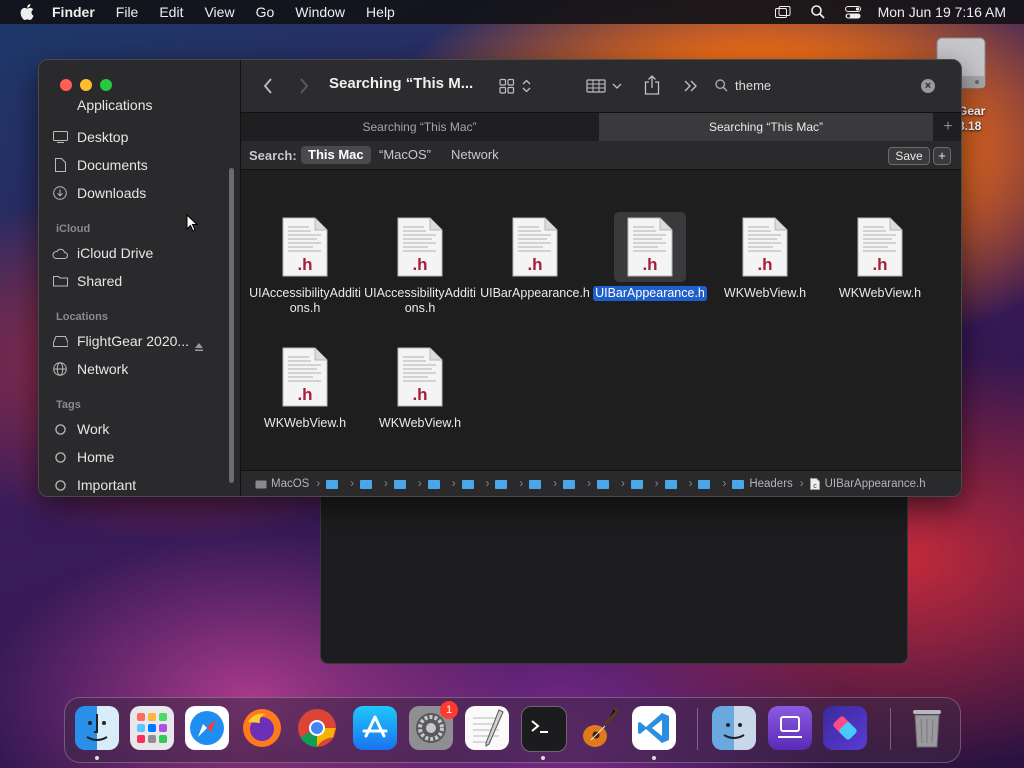 The width and height of the screenshot is (1024, 768). What do you see at coordinates (152, 728) in the screenshot?
I see `dock-launchpad-icon` at bounding box center [152, 728].